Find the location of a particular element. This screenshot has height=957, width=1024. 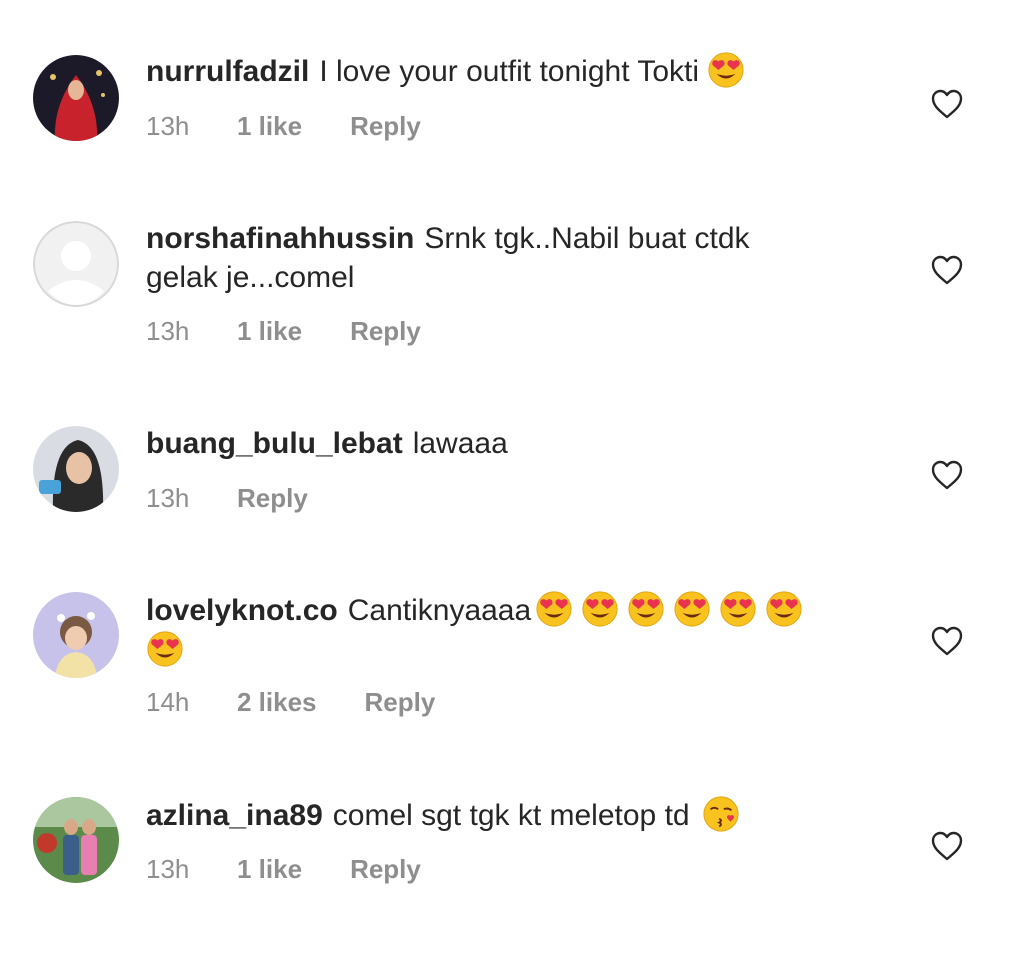

comment-text: Srnk tgk..Nabil buat ctdk is located at coordinates (587, 238).